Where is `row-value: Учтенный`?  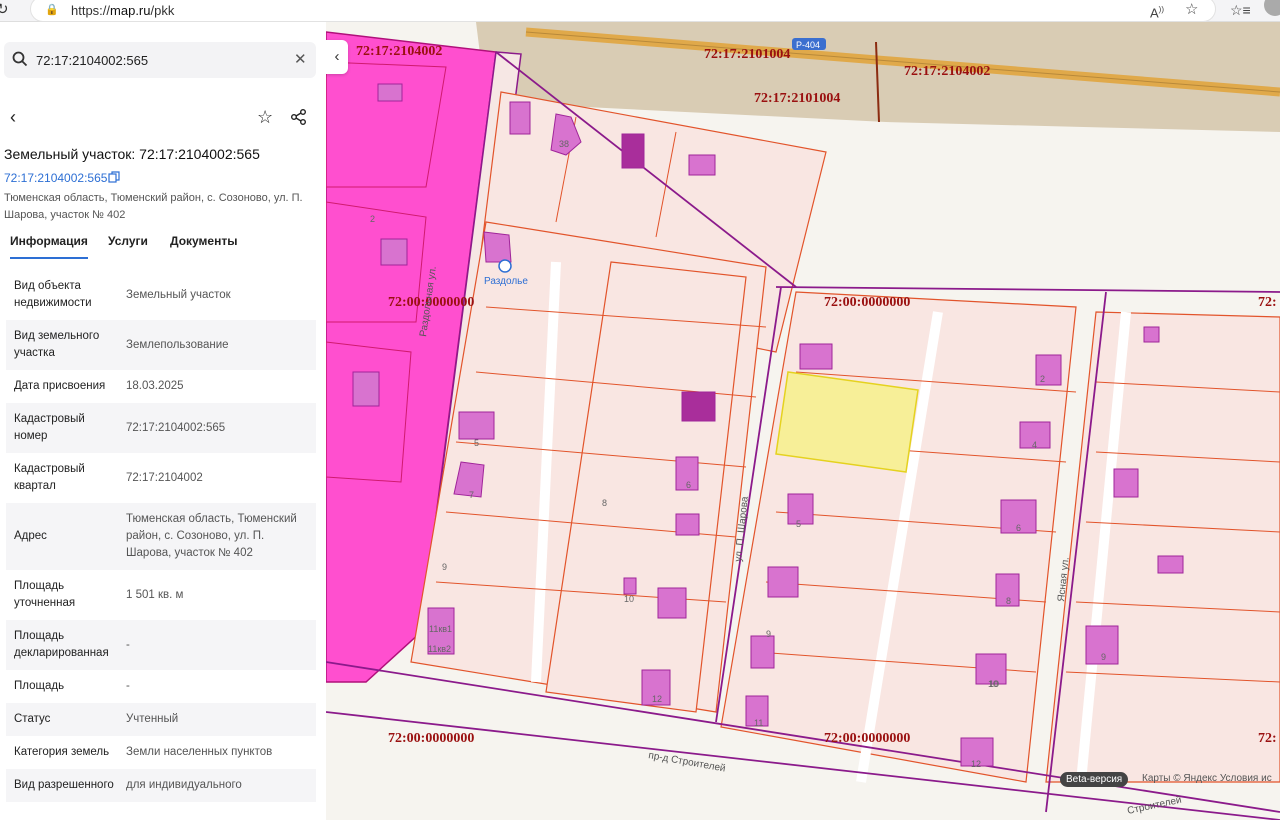 row-value: Учтенный is located at coordinates (152, 719).